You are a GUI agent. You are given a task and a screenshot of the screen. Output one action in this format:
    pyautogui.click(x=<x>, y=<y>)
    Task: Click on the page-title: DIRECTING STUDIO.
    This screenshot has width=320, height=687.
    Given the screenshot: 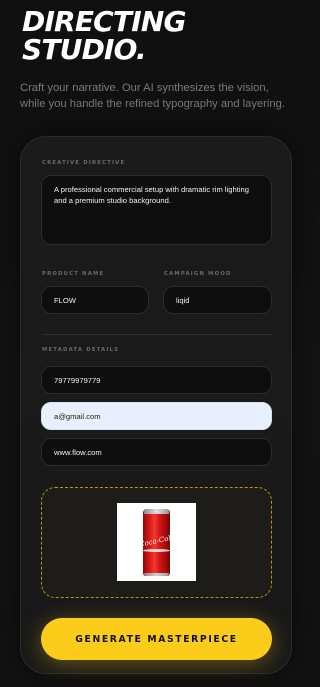 What is the action you would take?
    pyautogui.click(x=152, y=36)
    